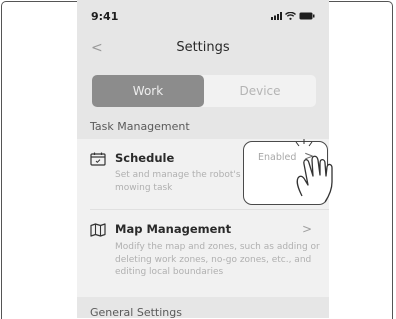 The image size is (396, 319). I want to click on section-header-general-settings: General Settings, so click(136, 312).